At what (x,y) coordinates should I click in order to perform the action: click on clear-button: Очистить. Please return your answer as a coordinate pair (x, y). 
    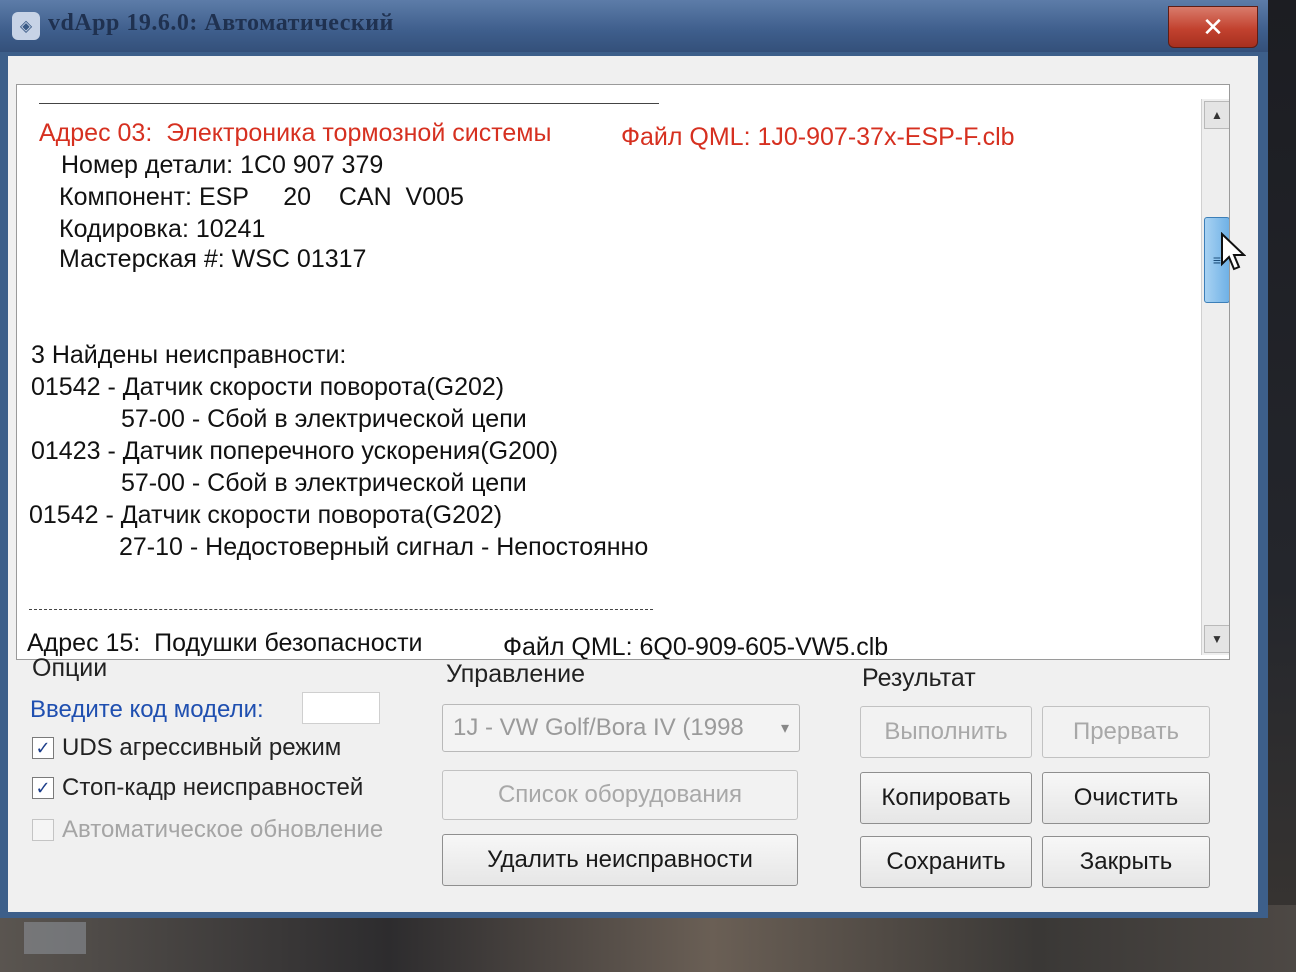
    Looking at the image, I should click on (1126, 798).